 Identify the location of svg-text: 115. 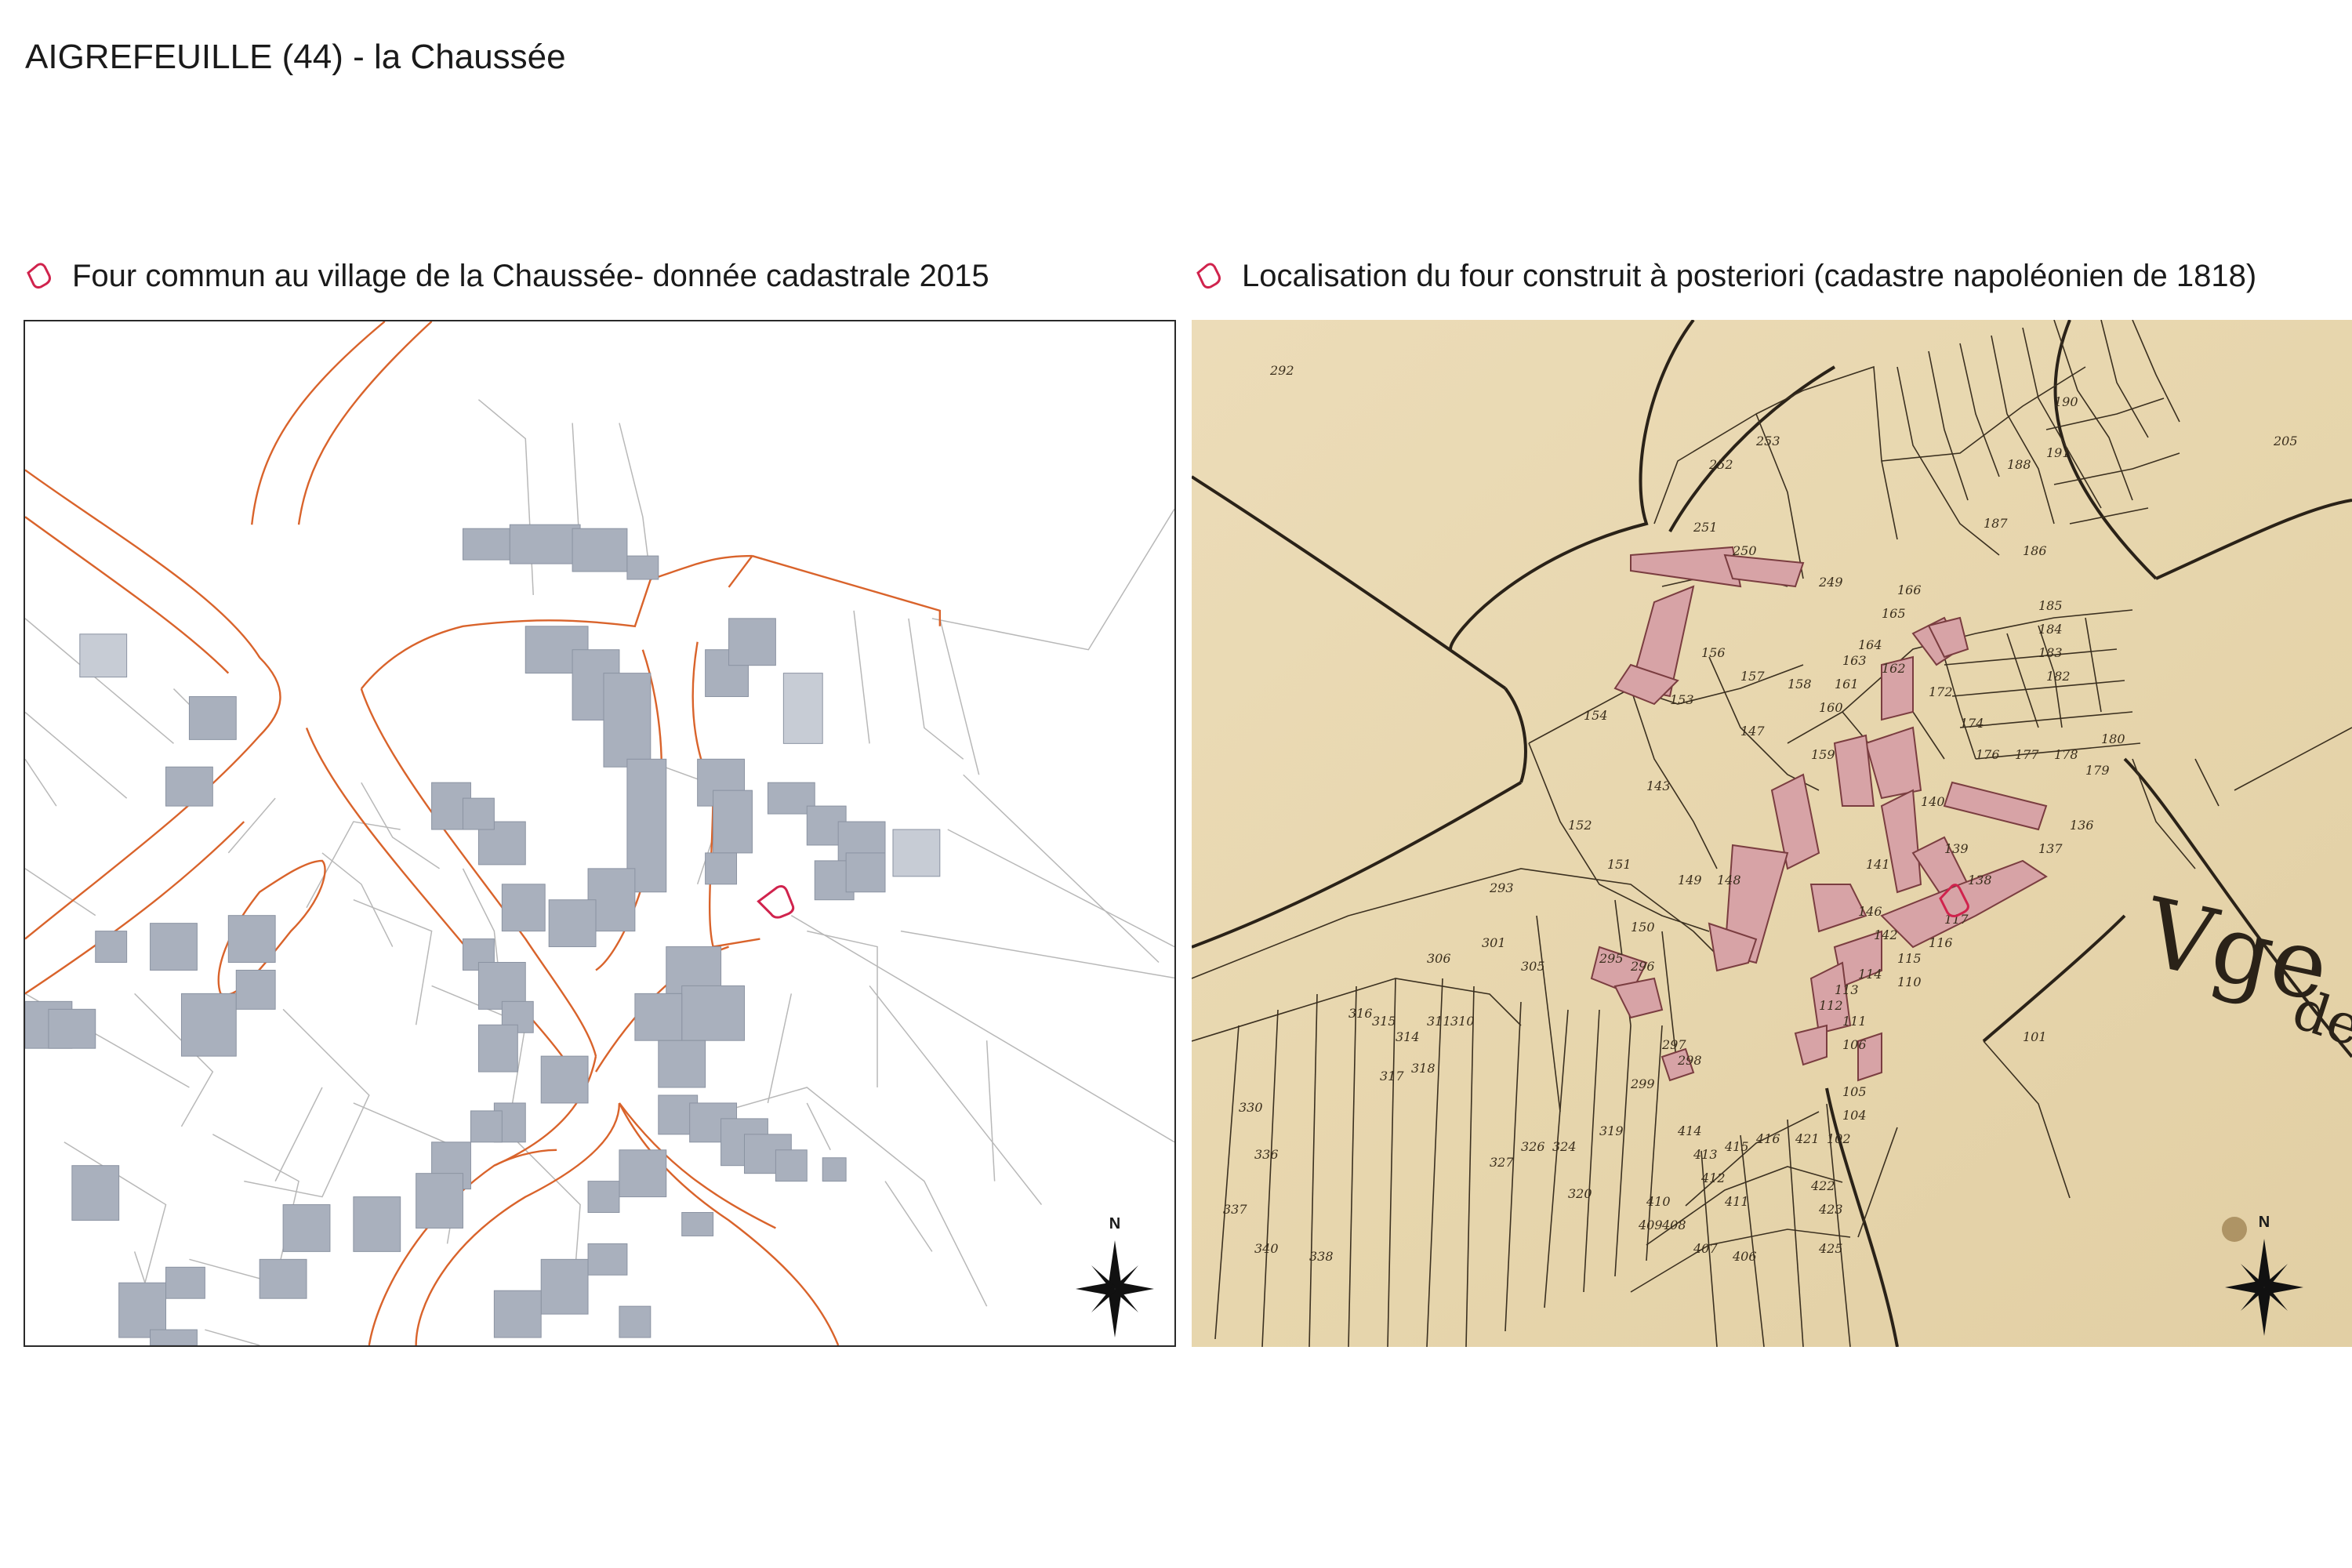
(1909, 958).